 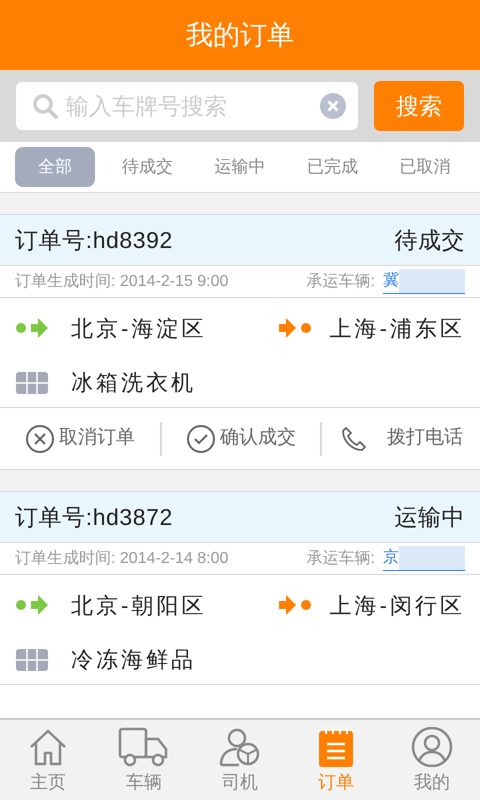 What do you see at coordinates (425, 167) in the screenshot?
I see `filter-tab: 已取消` at bounding box center [425, 167].